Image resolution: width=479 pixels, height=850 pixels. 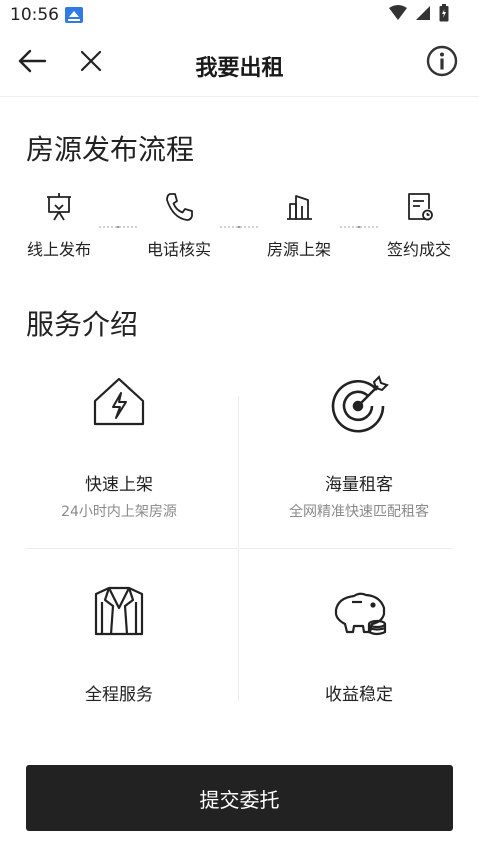 What do you see at coordinates (359, 695) in the screenshot?
I see `service-name: 收益稳定` at bounding box center [359, 695].